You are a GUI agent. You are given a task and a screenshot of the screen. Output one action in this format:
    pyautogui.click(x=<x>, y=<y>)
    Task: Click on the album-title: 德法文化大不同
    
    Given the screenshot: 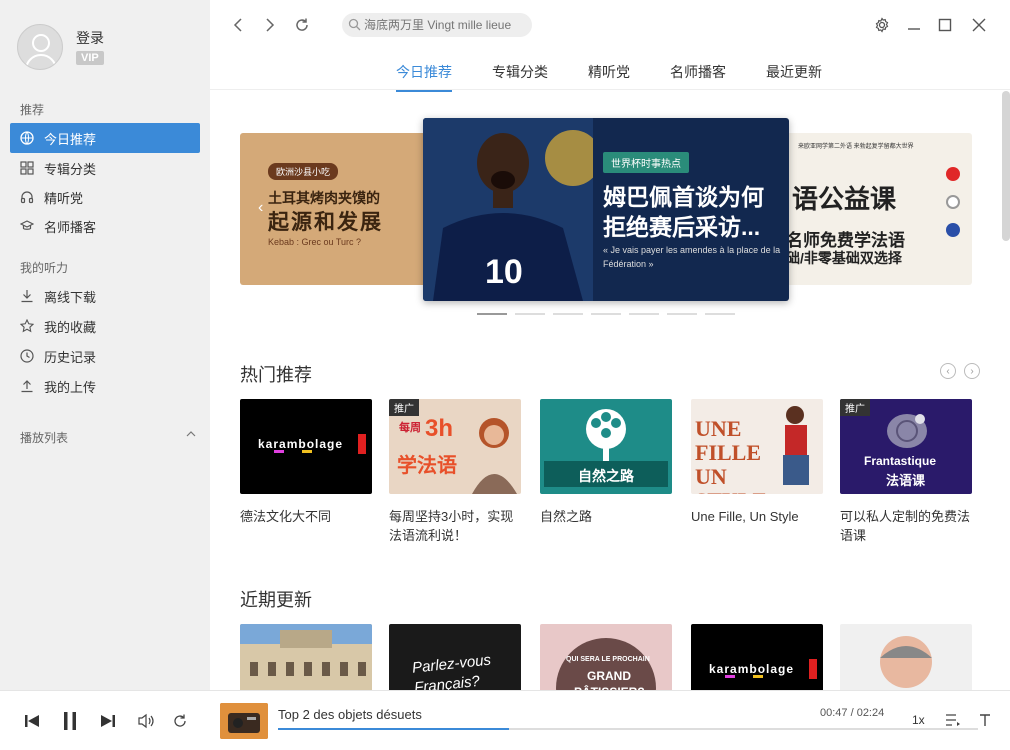 What is the action you would take?
    pyautogui.click(x=306, y=516)
    